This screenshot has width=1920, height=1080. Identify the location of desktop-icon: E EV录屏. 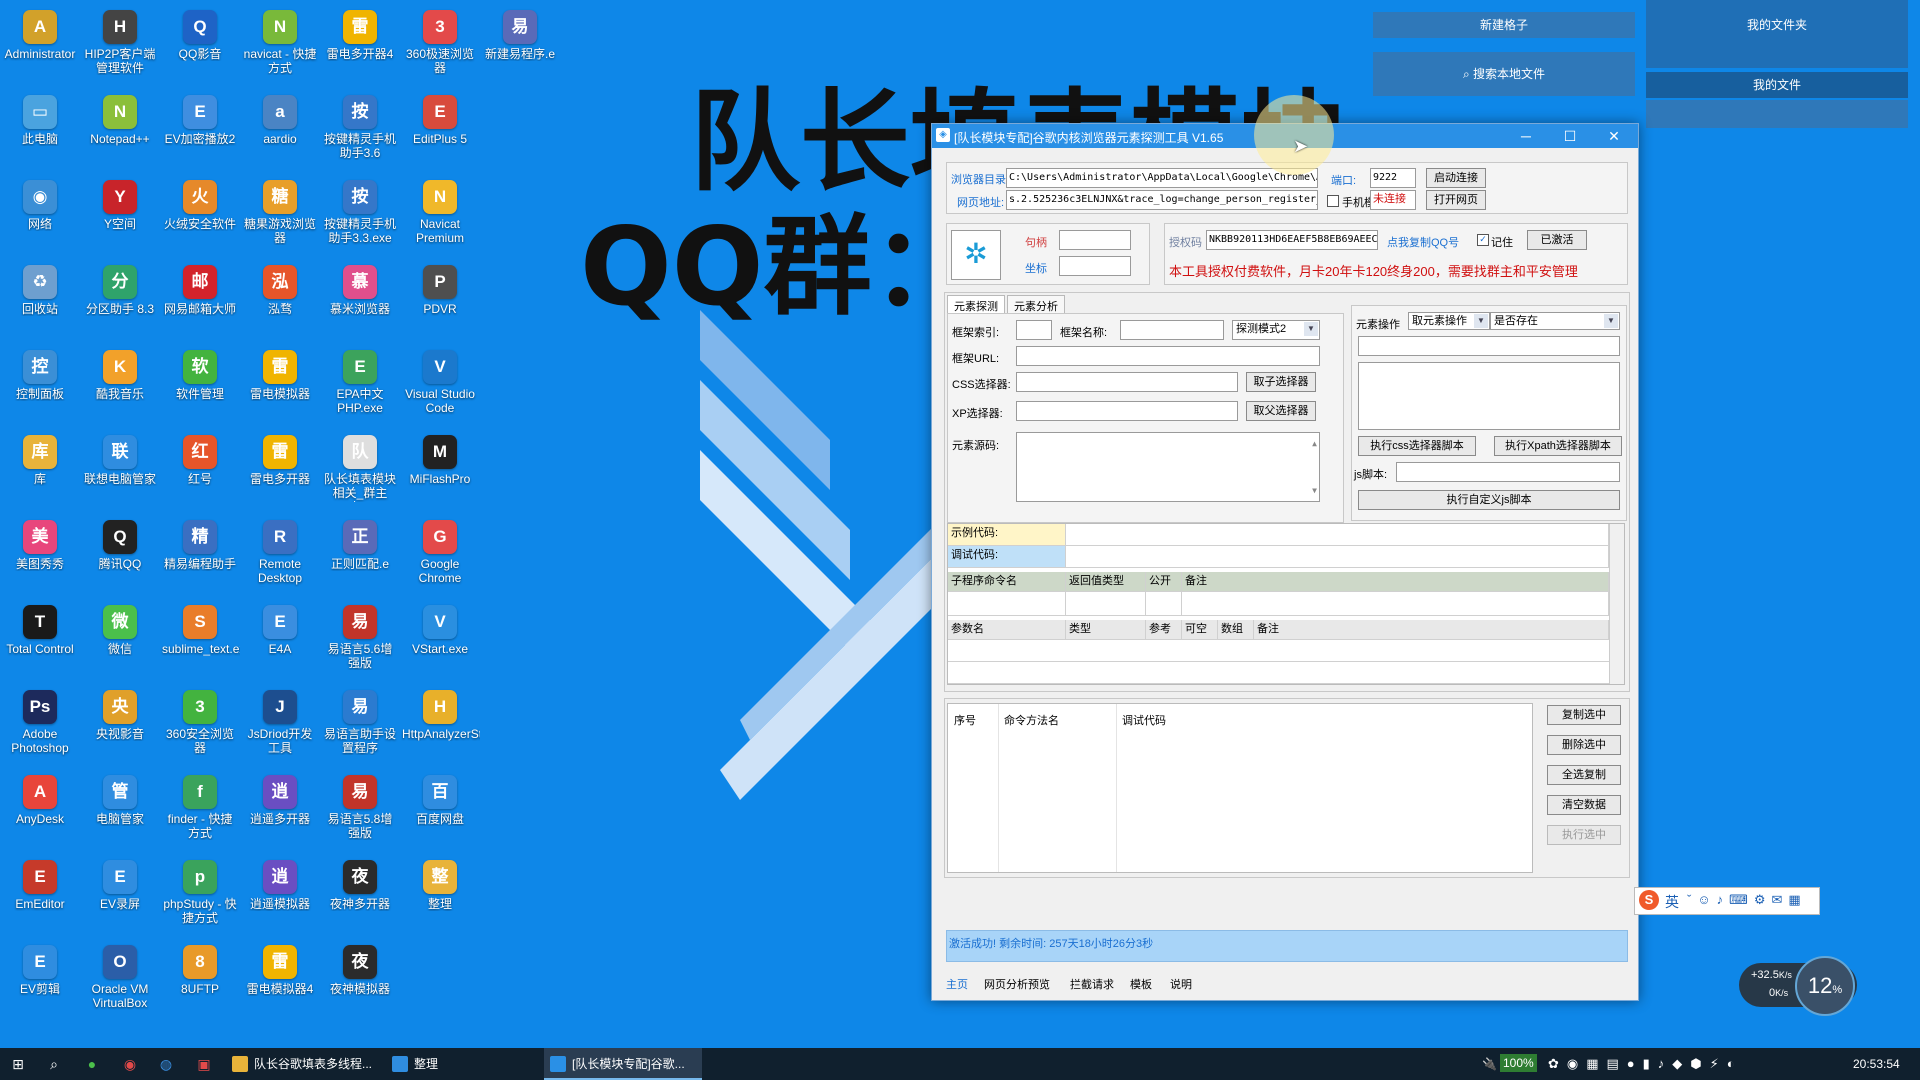
(120, 893).